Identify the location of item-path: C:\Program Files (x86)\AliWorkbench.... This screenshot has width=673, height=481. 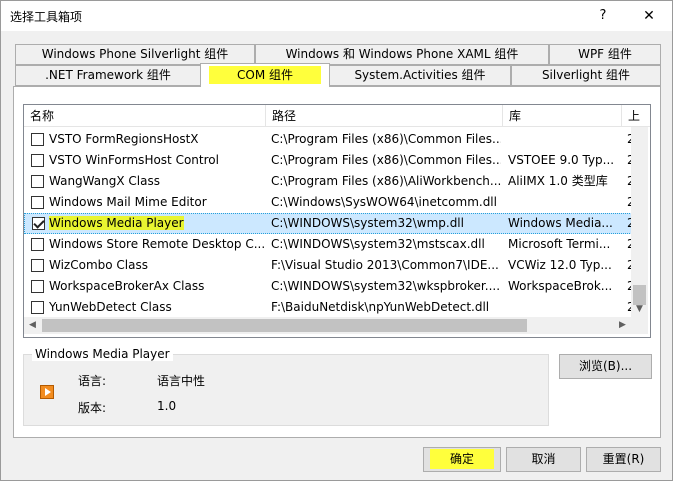
(386, 181).